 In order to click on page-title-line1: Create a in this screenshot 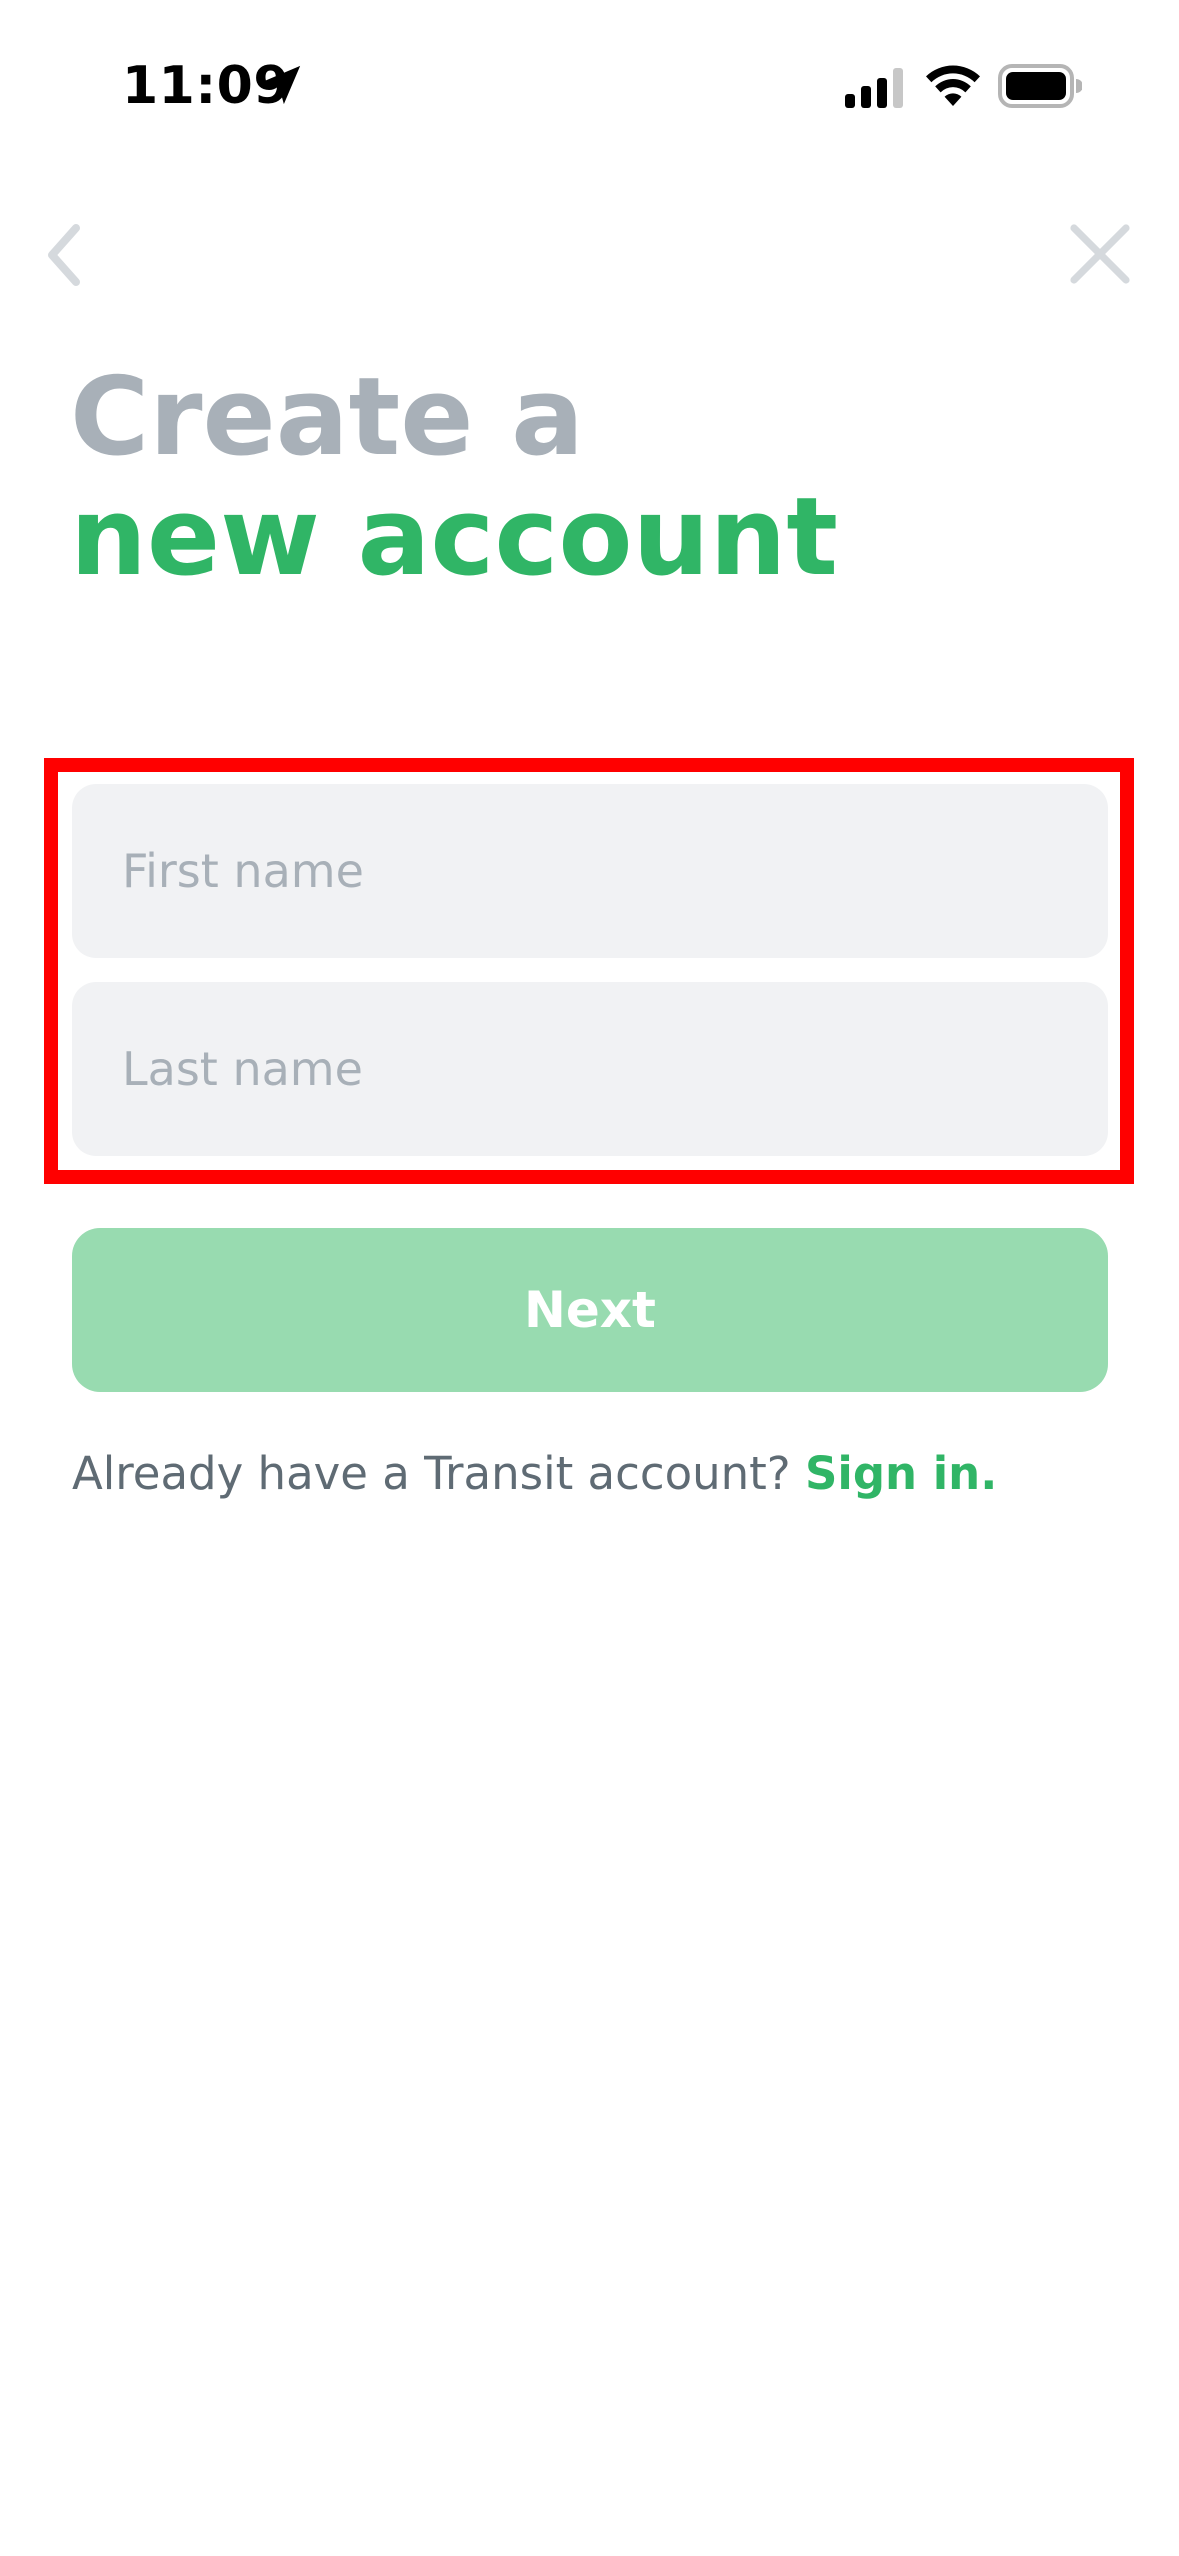, I will do `click(327, 417)`.